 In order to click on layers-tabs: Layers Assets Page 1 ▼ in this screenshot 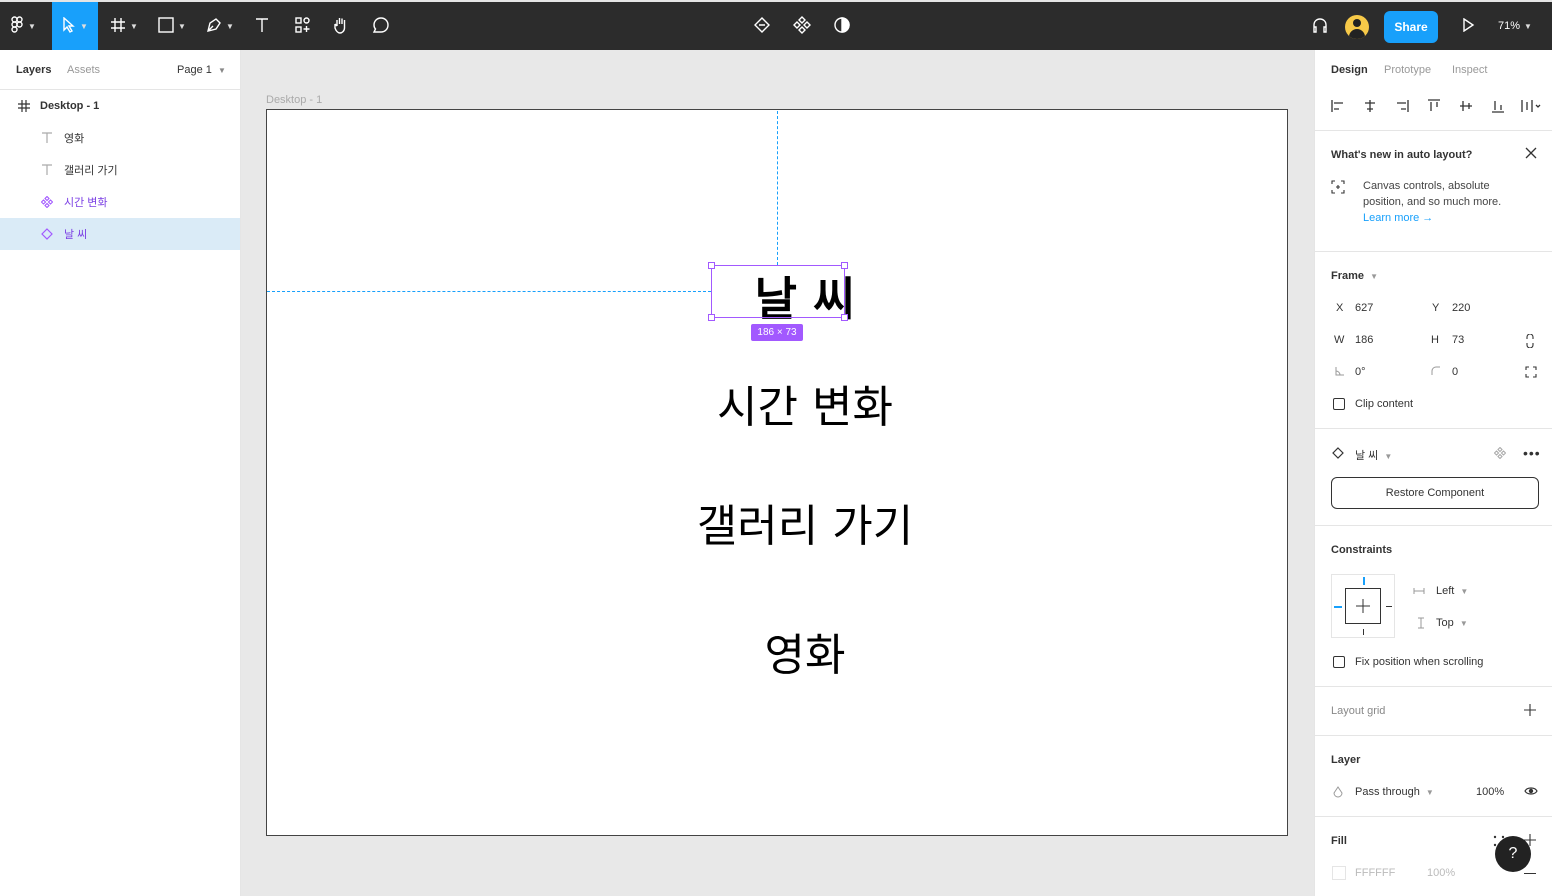, I will do `click(120, 70)`.